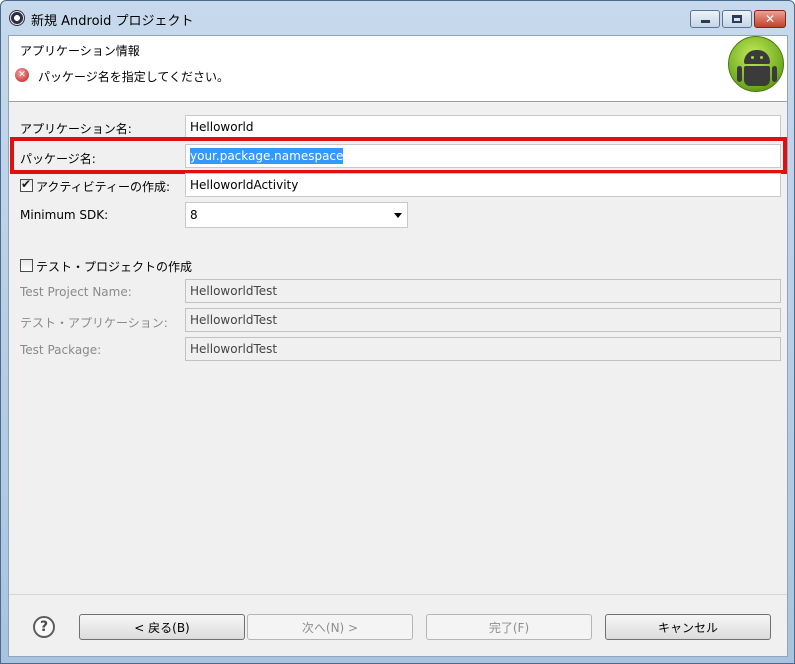 This screenshot has height=664, width=795. What do you see at coordinates (76, 292) in the screenshot?
I see `test-project-name-label: Test Project Name:` at bounding box center [76, 292].